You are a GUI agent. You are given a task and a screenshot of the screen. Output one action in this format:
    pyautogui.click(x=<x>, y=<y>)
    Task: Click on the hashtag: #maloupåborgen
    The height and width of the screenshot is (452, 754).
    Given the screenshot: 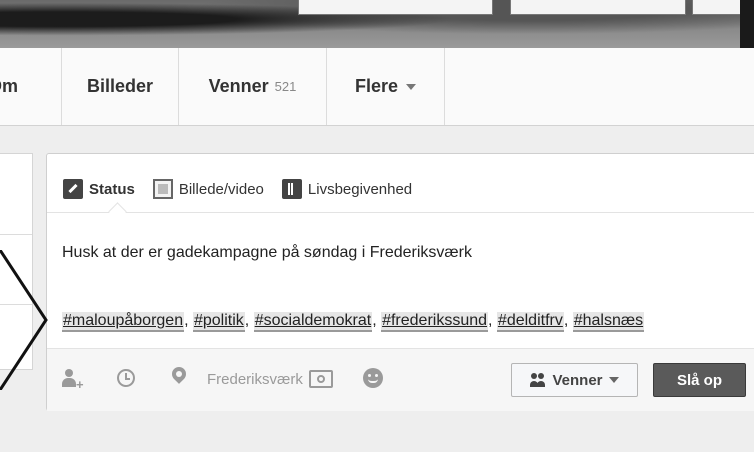 What is the action you would take?
    pyautogui.click(x=123, y=322)
    